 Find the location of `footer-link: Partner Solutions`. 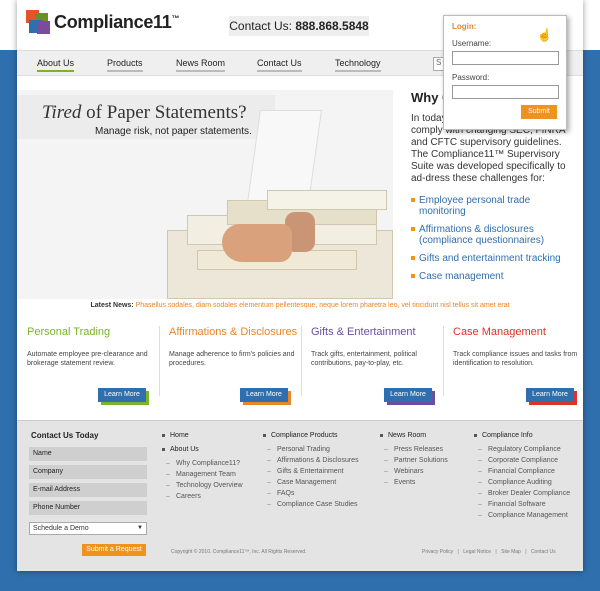

footer-link: Partner Solutions is located at coordinates (414, 460).